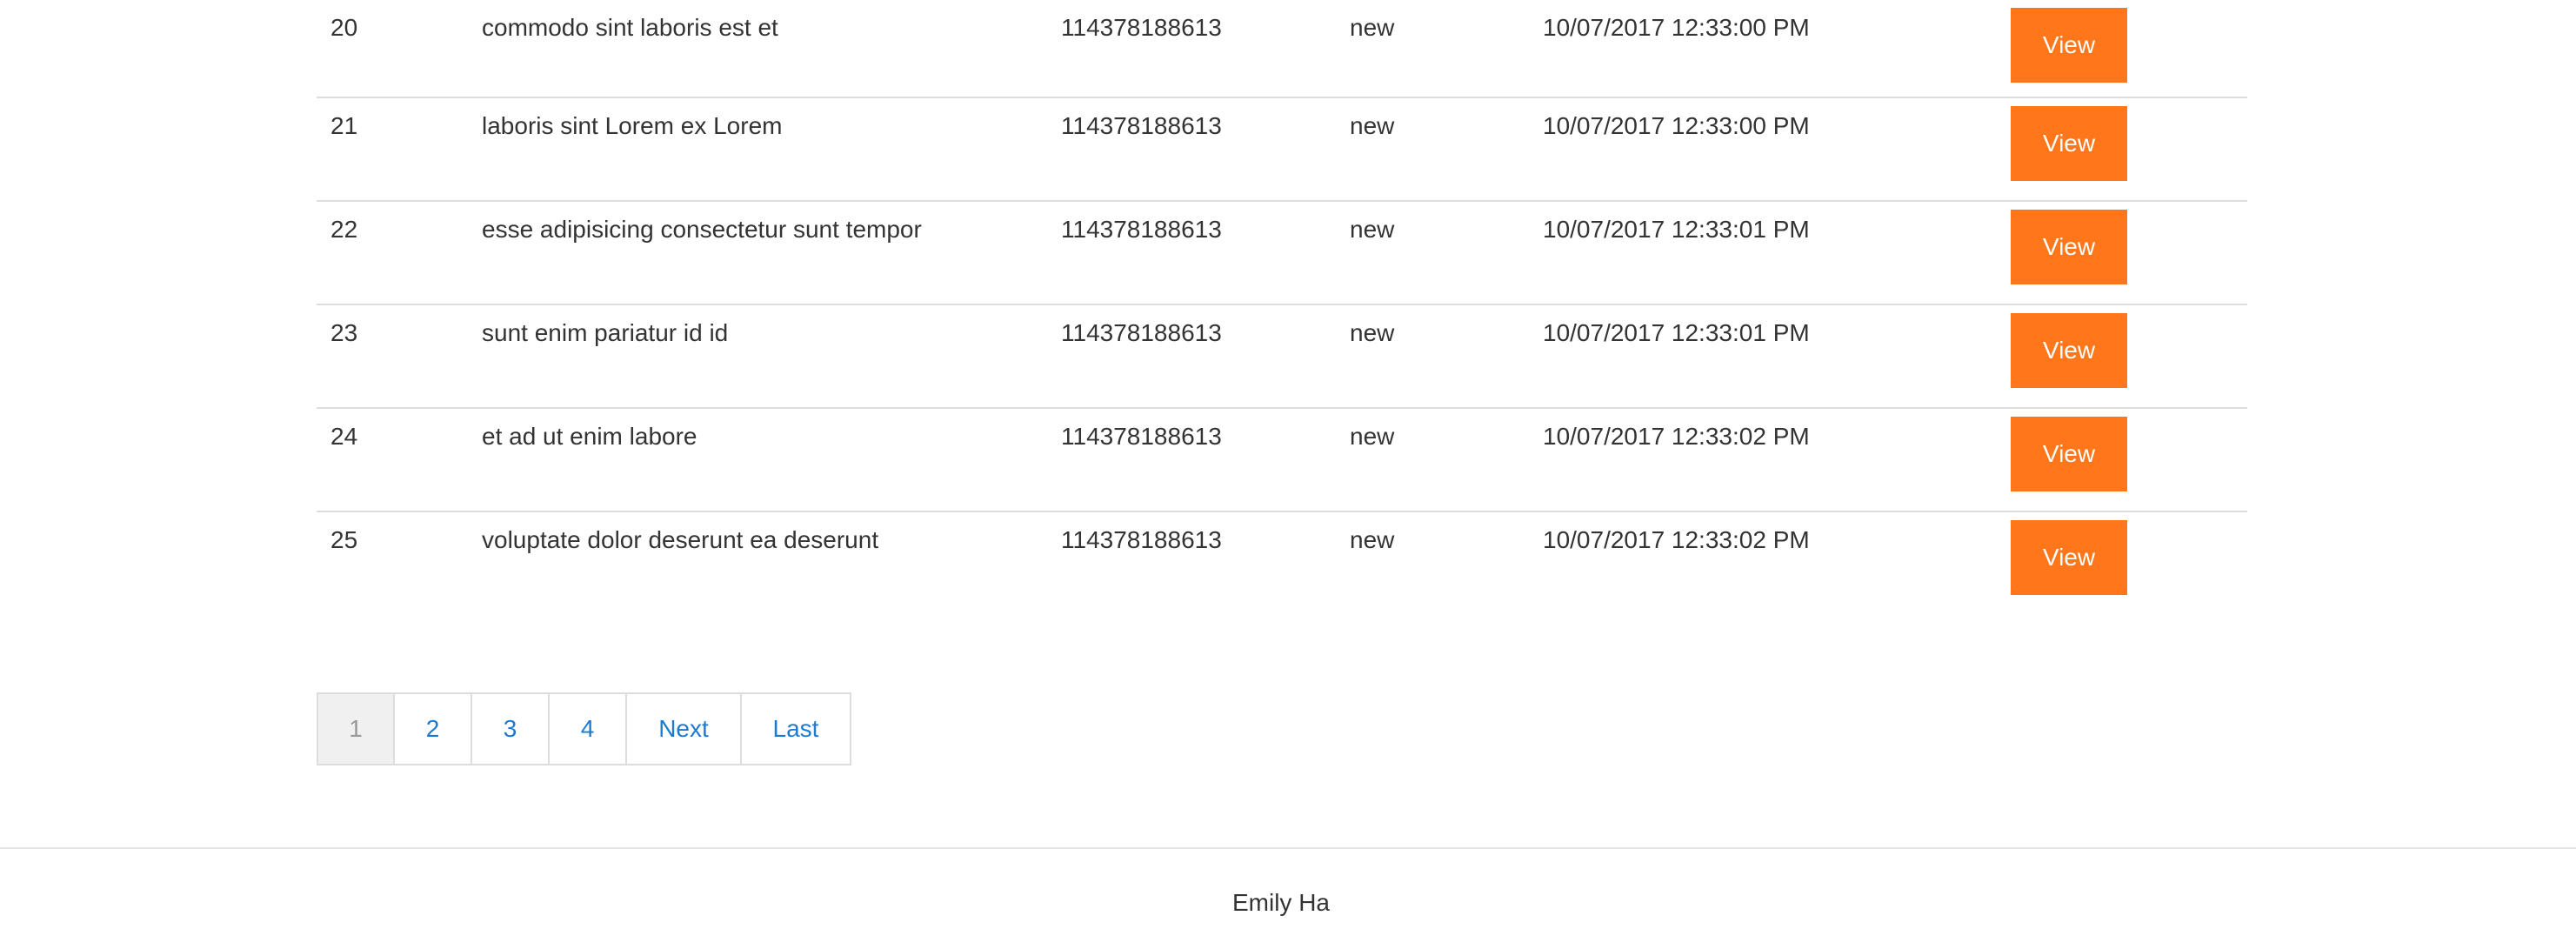 Image resolution: width=2576 pixels, height=929 pixels. What do you see at coordinates (393, 563) in the screenshot?
I see `row-id-cell: 25` at bounding box center [393, 563].